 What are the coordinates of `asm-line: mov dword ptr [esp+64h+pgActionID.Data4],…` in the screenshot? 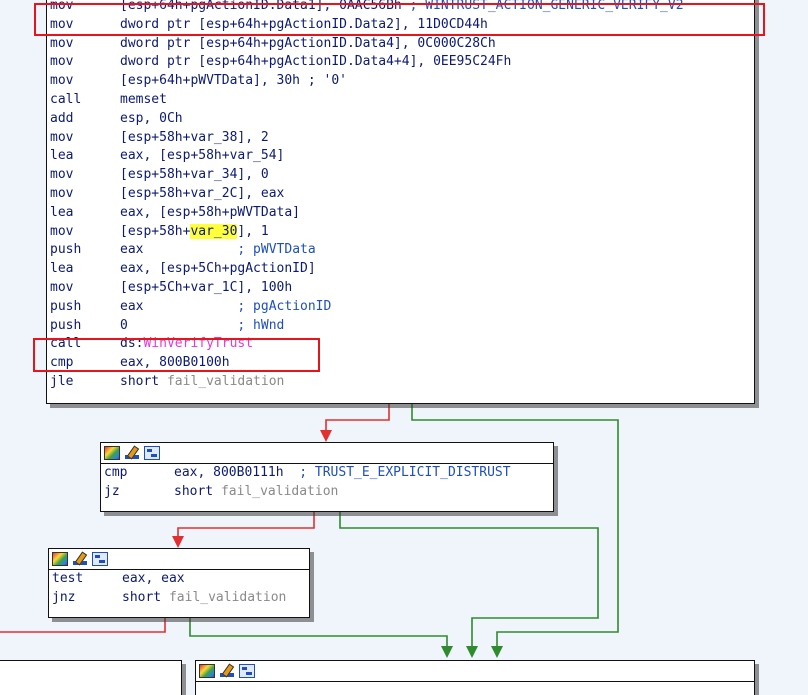 It's located at (400, 44).